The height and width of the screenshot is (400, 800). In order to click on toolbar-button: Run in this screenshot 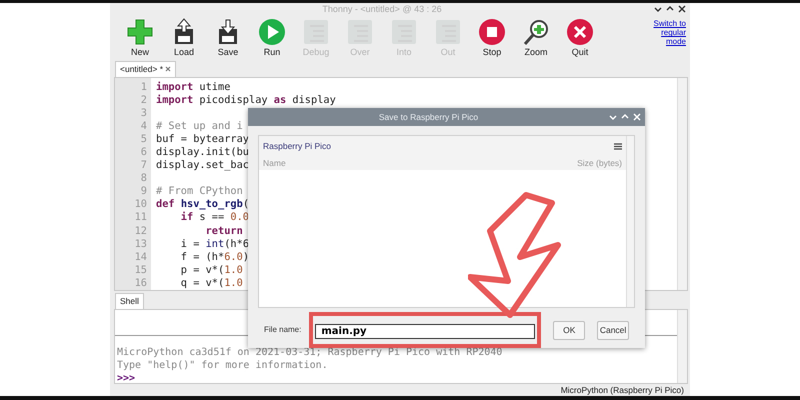, I will do `click(272, 36)`.